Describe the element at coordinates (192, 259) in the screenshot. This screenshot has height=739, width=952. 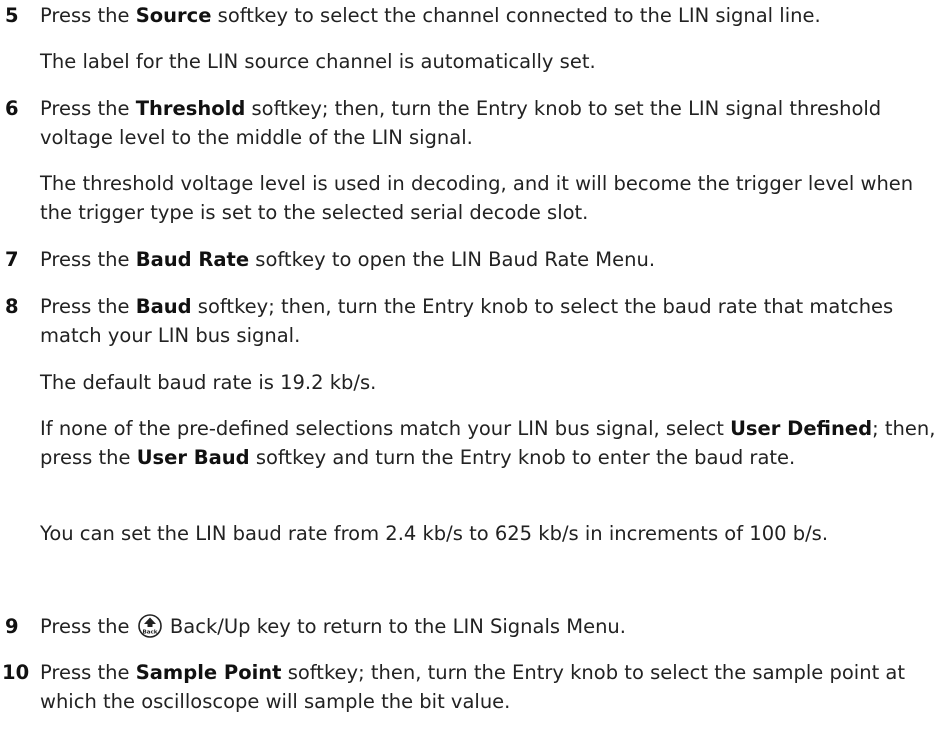
I see `softkey-baud-rate: Baud Rate` at that location.